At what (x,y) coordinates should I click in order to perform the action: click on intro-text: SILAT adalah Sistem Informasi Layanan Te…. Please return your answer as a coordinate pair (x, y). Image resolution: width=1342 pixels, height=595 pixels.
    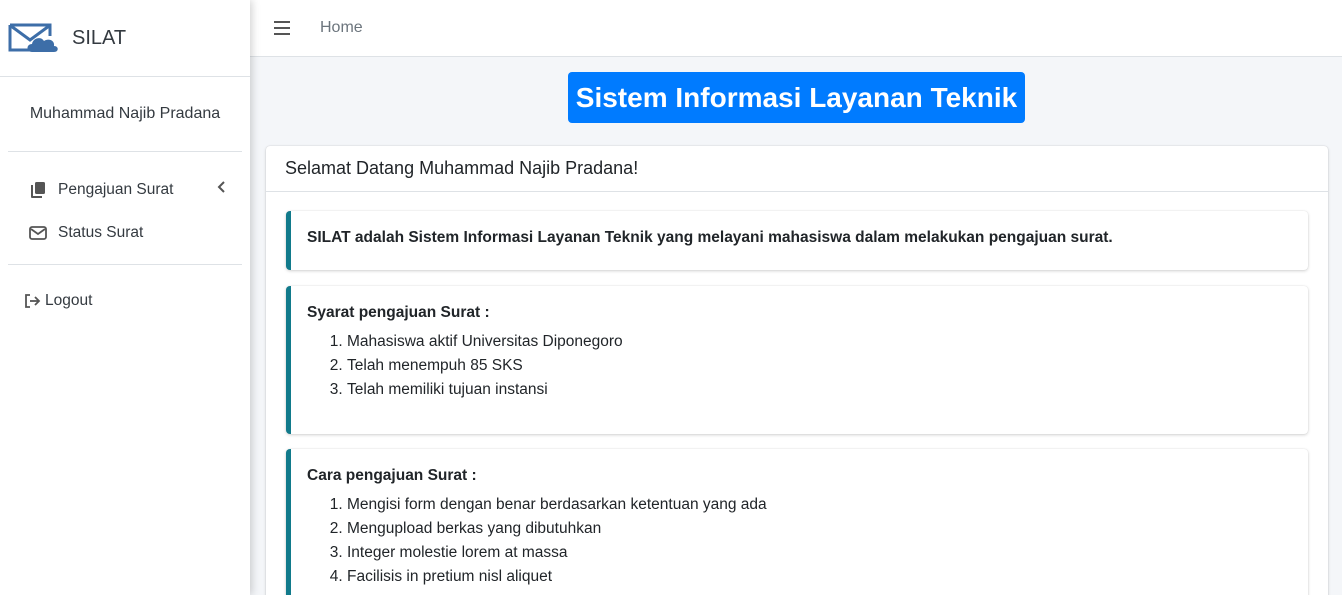
    Looking at the image, I should click on (710, 237).